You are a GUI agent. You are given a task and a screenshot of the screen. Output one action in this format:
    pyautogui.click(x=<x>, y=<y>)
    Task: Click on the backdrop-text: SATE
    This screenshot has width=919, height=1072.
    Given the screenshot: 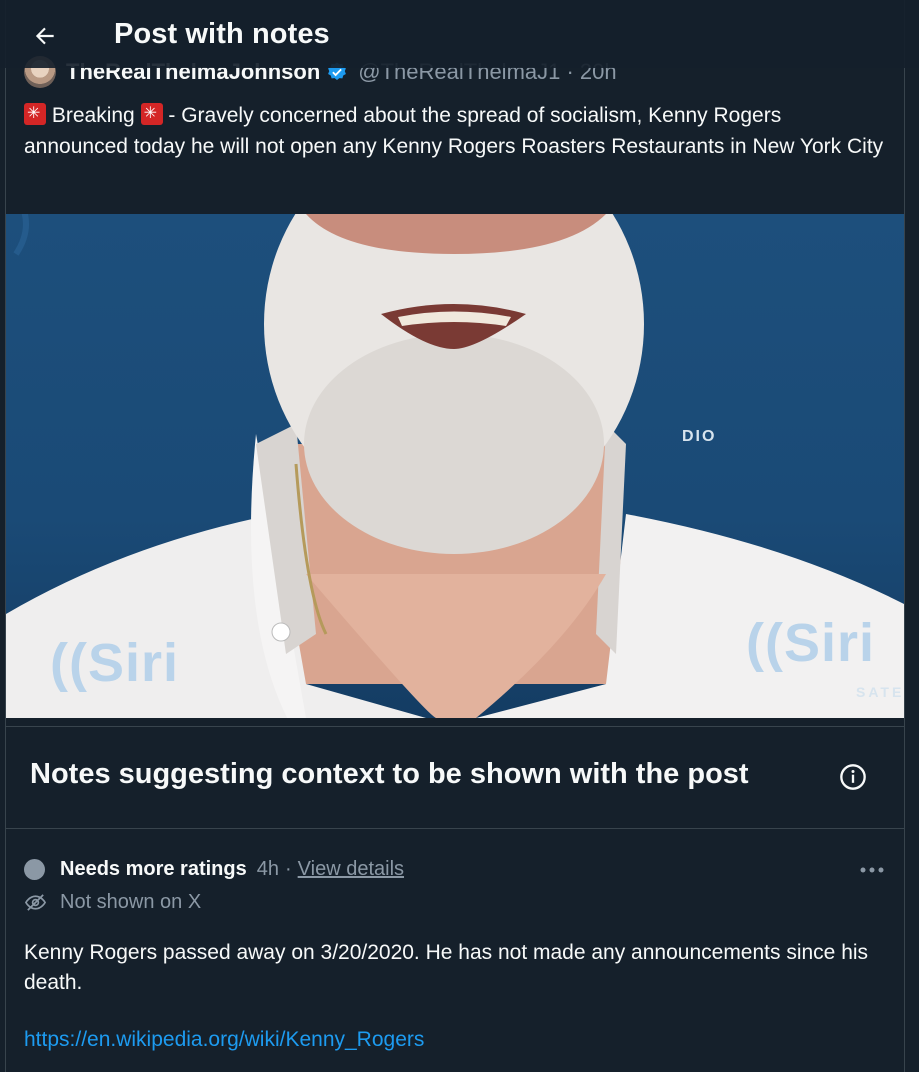 What is the action you would take?
    pyautogui.click(x=880, y=692)
    